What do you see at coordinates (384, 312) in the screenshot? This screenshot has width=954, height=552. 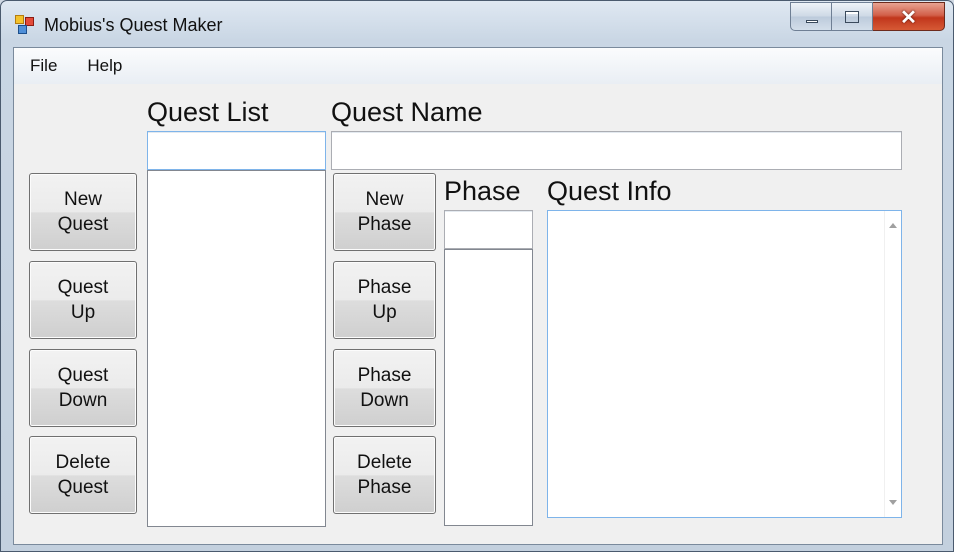 I see `phase-up-label-2: Up` at bounding box center [384, 312].